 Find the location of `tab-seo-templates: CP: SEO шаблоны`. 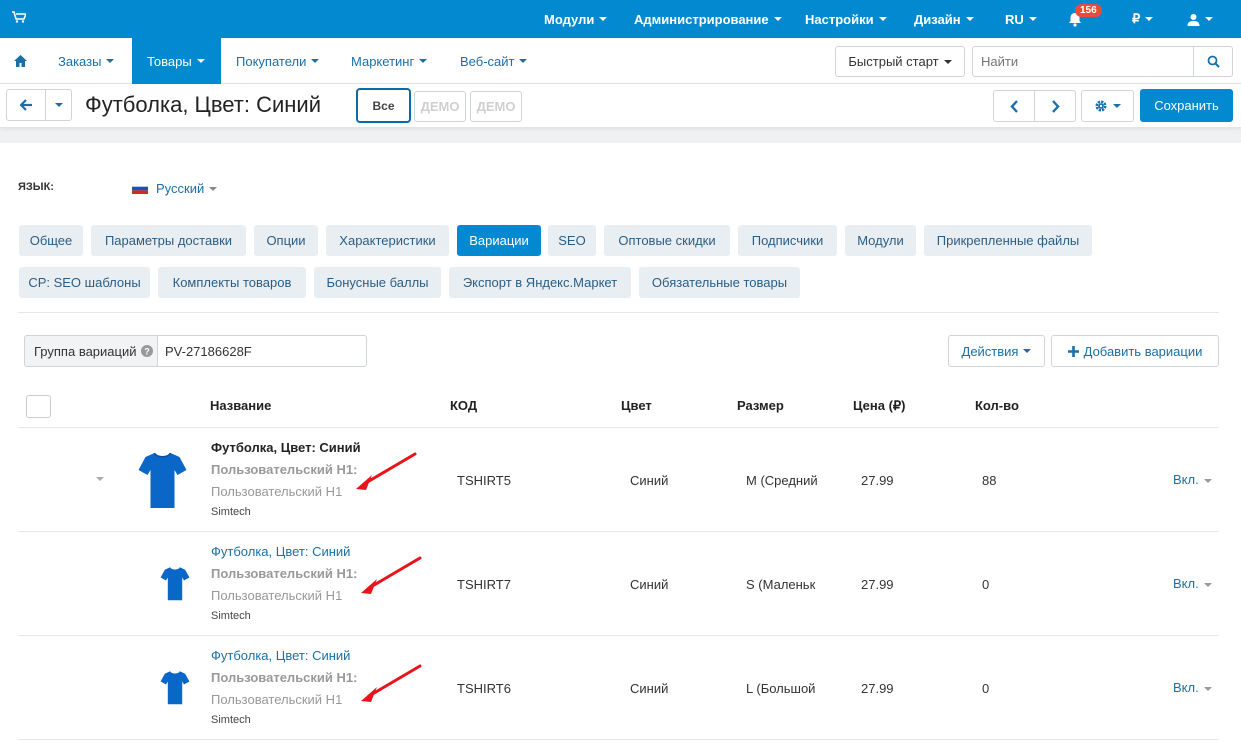

tab-seo-templates: CP: SEO шаблоны is located at coordinates (84, 282).